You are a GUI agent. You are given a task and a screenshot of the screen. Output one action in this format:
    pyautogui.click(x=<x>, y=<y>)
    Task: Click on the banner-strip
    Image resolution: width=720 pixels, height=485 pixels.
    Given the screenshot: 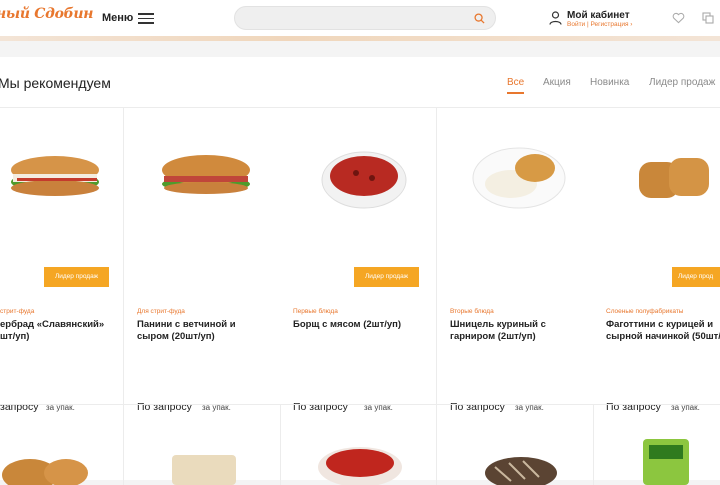 What is the action you would take?
    pyautogui.click(x=360, y=38)
    